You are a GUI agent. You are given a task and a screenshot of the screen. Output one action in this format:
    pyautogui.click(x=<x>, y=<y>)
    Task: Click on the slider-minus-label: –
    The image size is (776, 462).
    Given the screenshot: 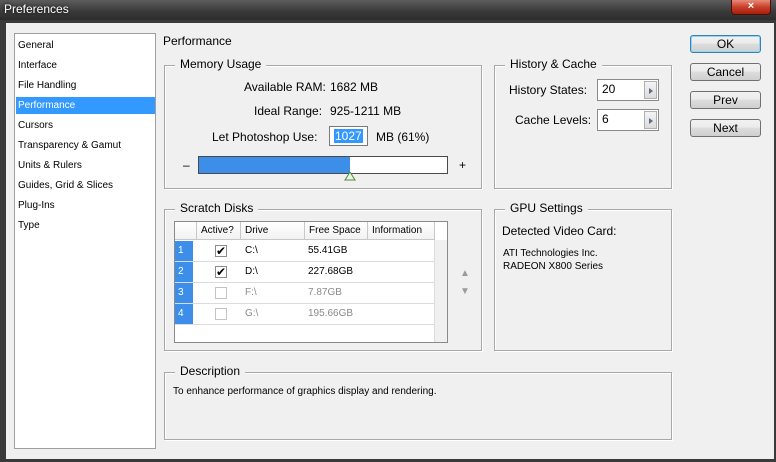 What is the action you would take?
    pyautogui.click(x=186, y=165)
    